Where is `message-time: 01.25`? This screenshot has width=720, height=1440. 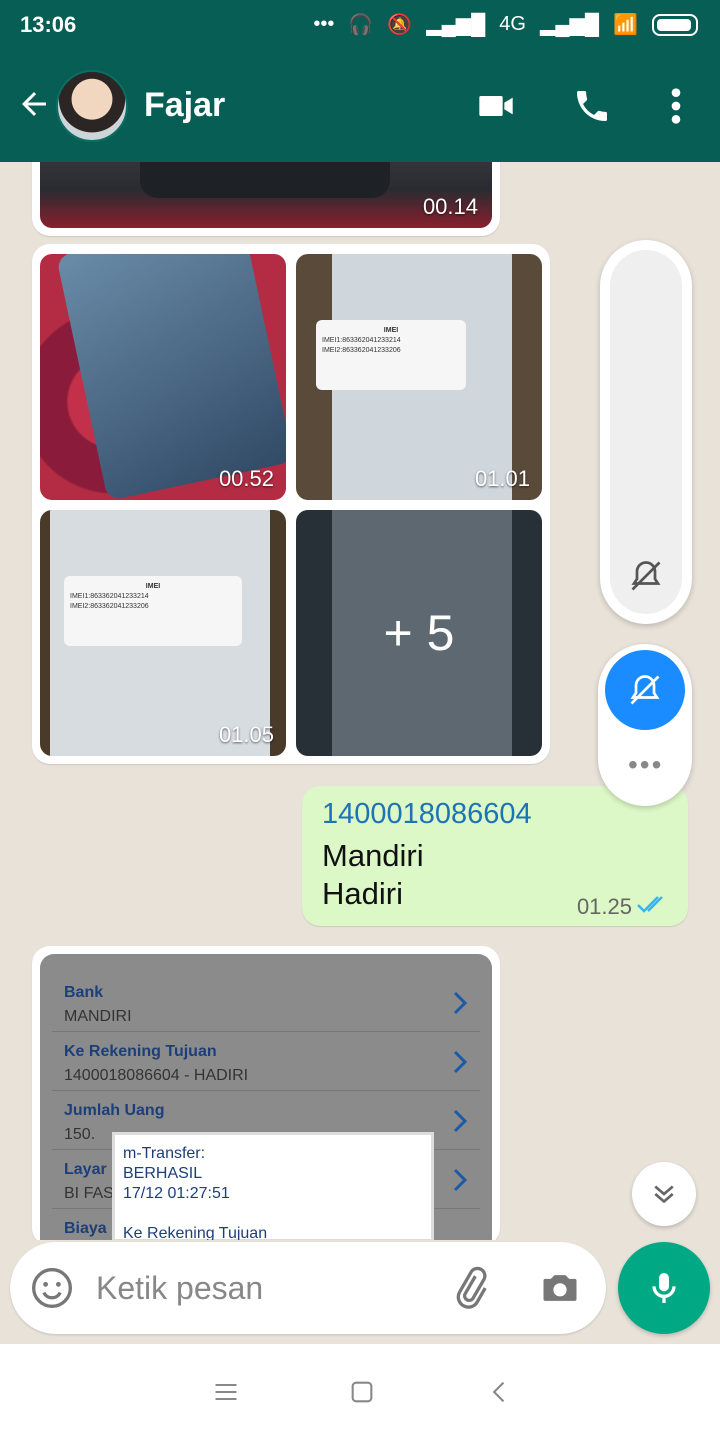
message-time: 01.25 is located at coordinates (604, 906).